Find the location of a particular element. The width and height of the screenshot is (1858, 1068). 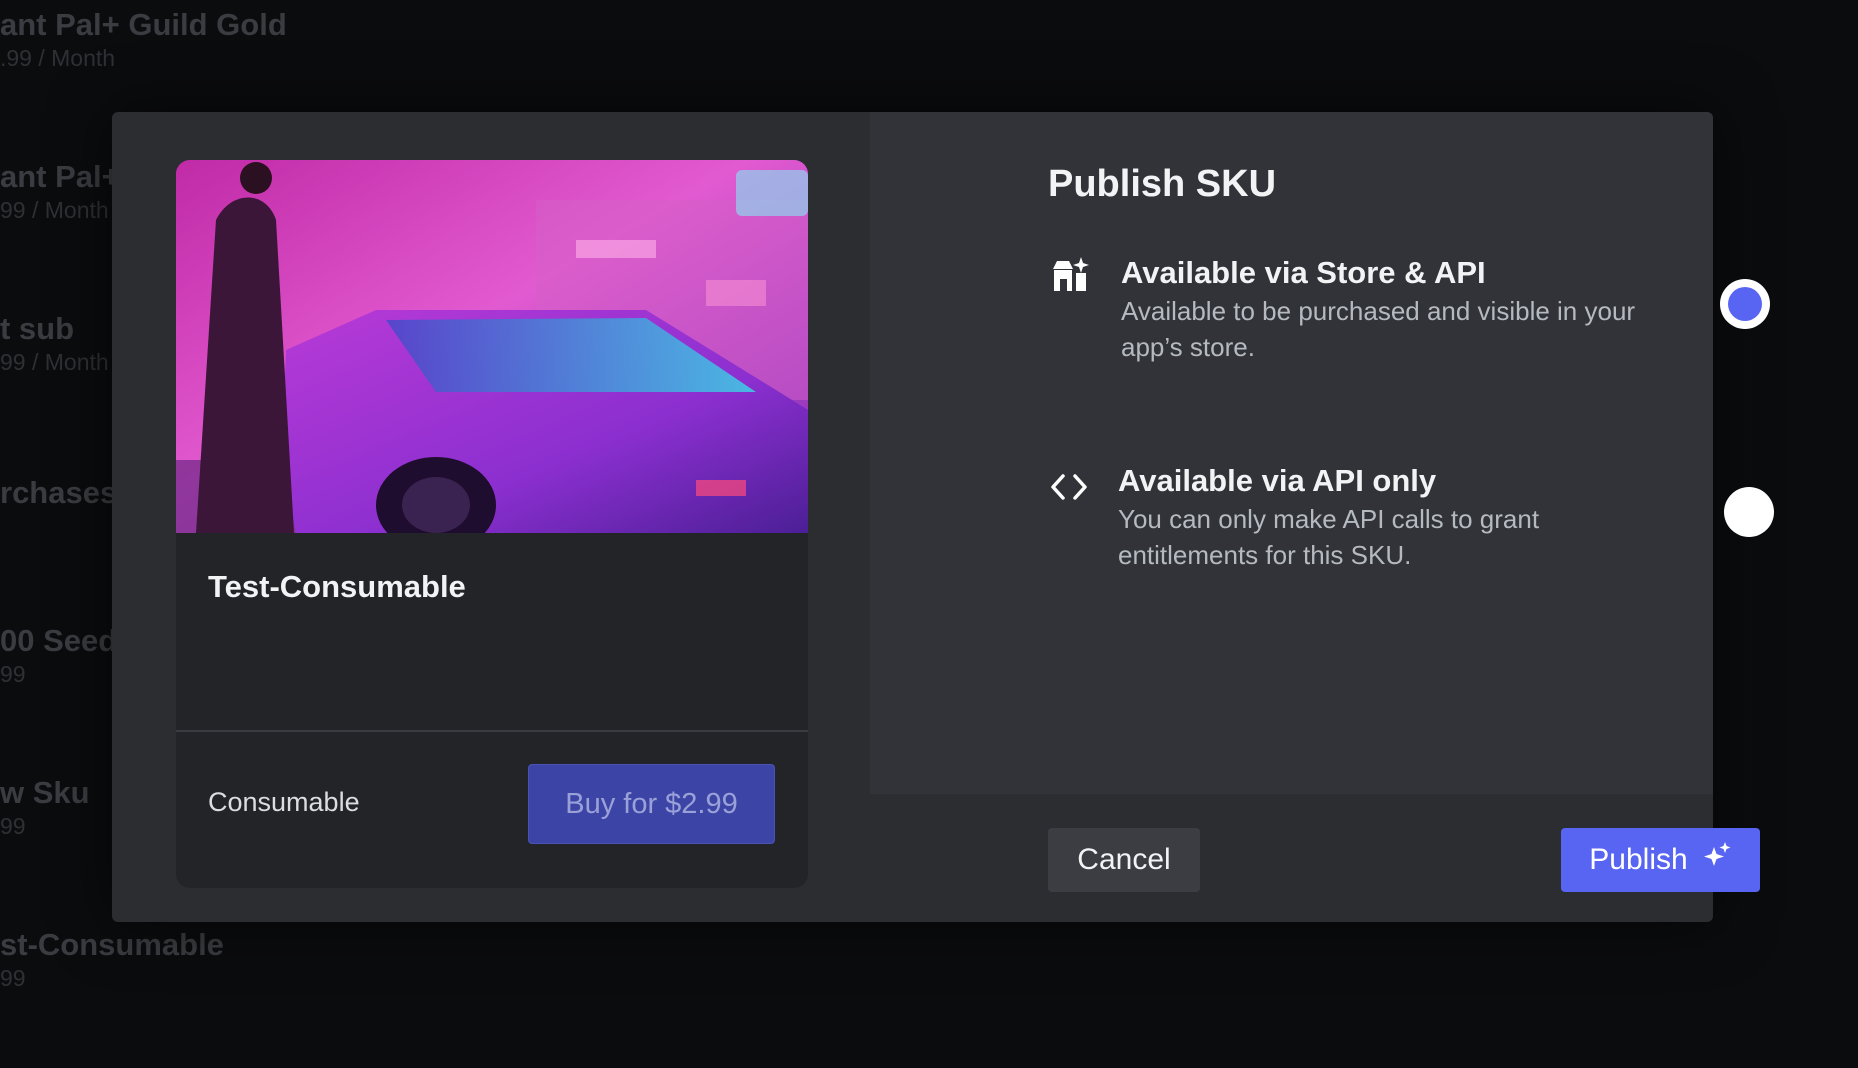

buy-button: Buy for $2.99 is located at coordinates (651, 804).